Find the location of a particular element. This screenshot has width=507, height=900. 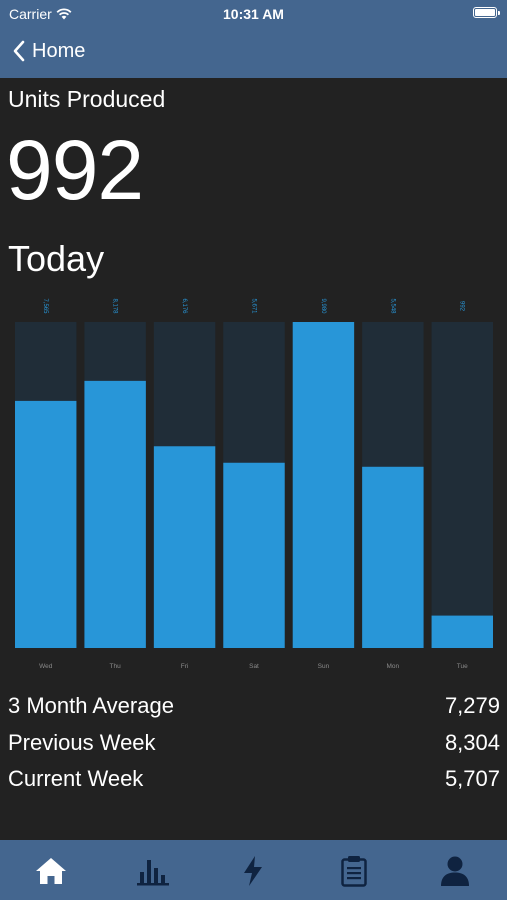

bar-value-label: 5,548 is located at coordinates (392, 306).